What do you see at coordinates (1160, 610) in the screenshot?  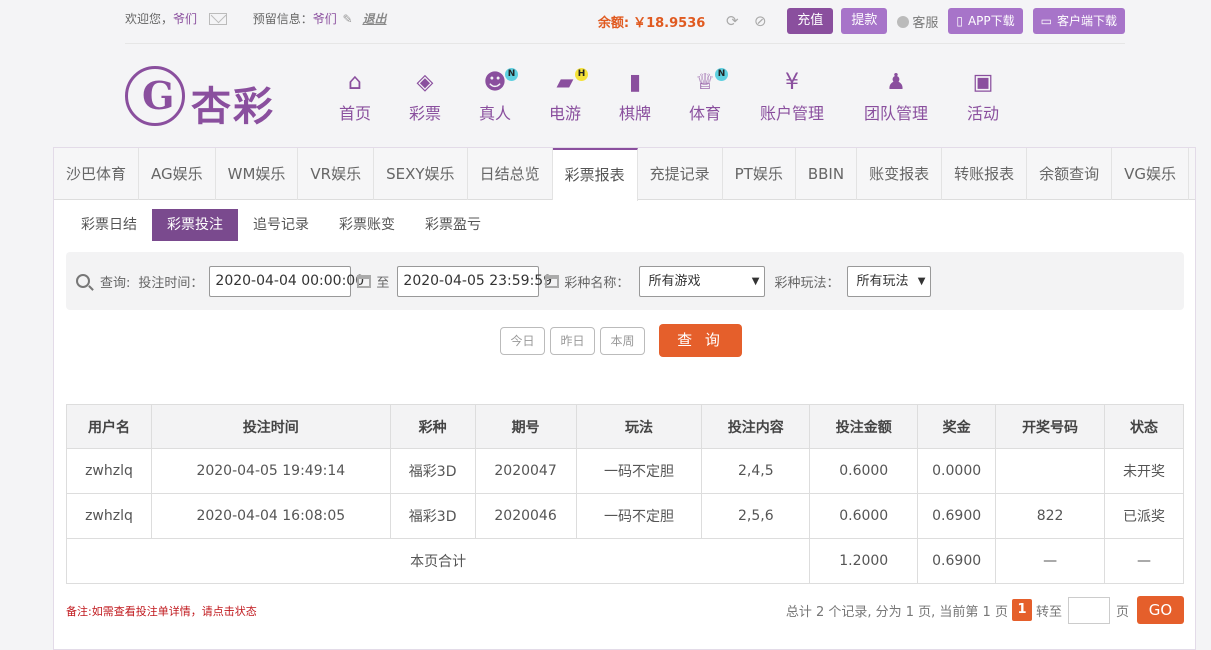 I see `go-button: GO` at bounding box center [1160, 610].